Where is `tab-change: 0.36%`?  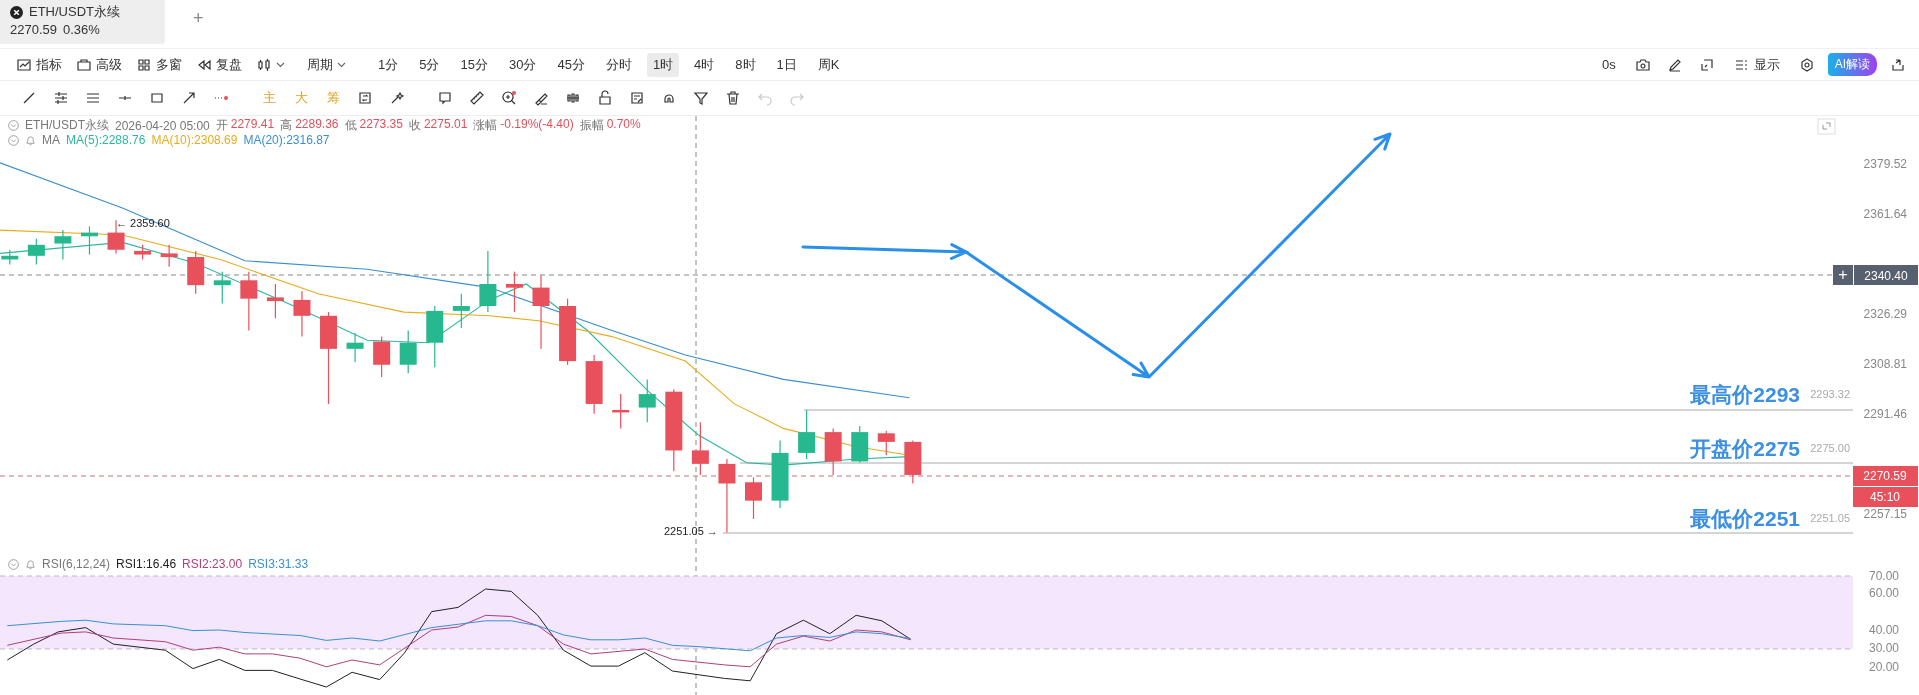 tab-change: 0.36% is located at coordinates (81, 29).